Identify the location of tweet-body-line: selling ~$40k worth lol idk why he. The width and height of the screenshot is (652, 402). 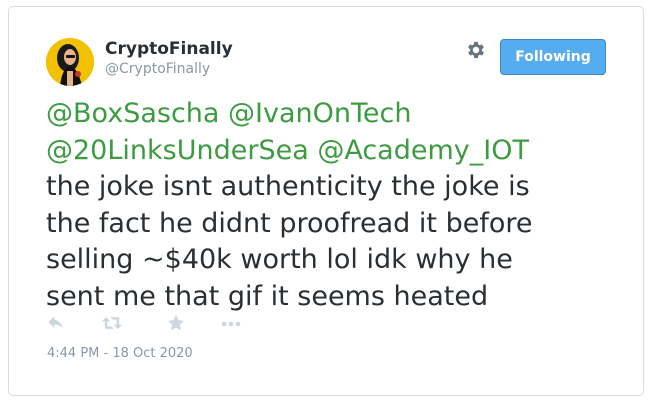
(279, 260).